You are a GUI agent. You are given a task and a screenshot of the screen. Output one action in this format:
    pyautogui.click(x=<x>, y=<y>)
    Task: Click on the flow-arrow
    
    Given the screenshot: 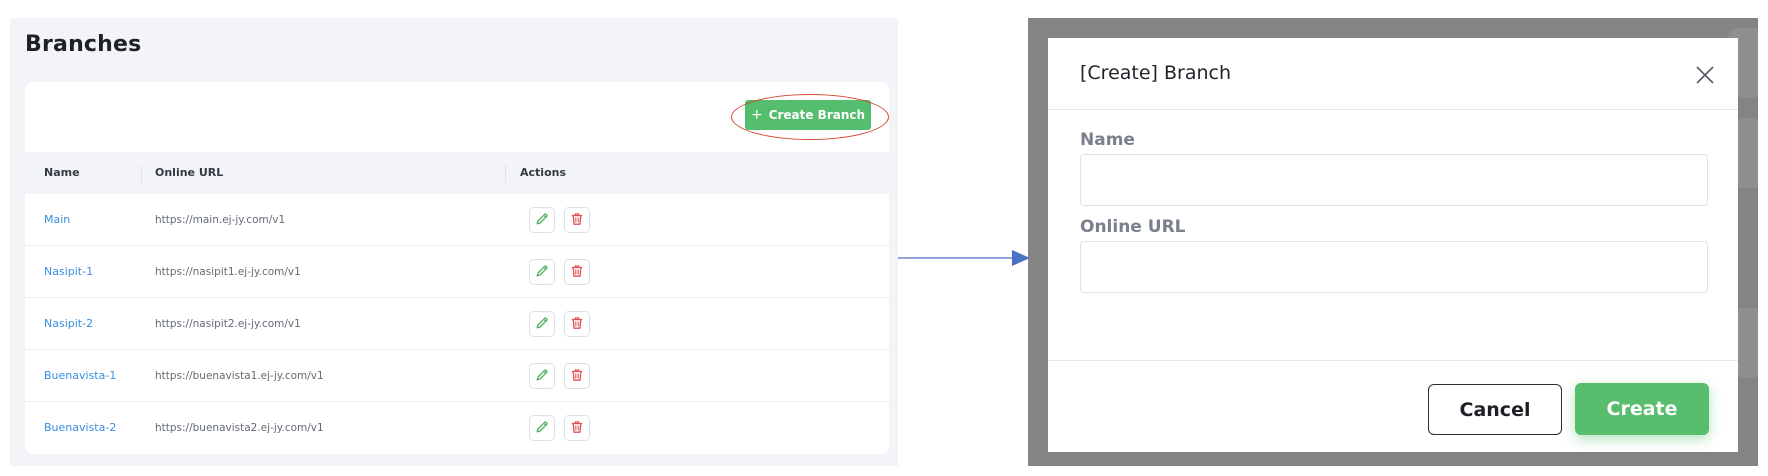 What is the action you would take?
    pyautogui.click(x=964, y=258)
    